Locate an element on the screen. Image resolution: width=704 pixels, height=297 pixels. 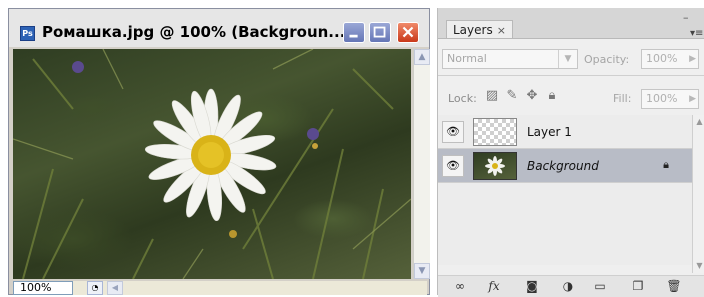
panel-collapse-icon: – is located at coordinates (686, 17).